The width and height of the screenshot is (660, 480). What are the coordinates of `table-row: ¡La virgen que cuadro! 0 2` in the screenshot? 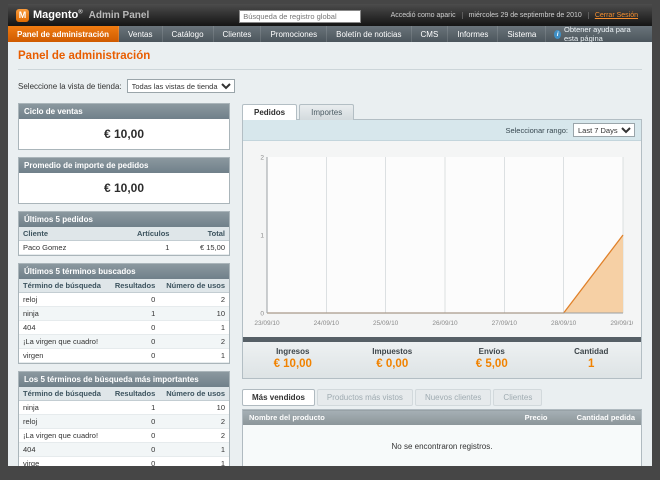 It's located at (124, 341).